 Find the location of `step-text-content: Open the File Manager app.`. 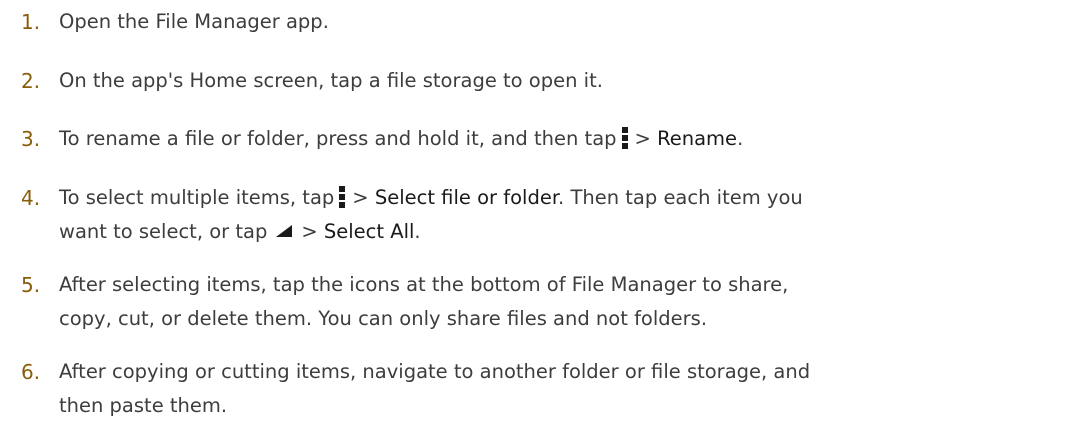

step-text-content: Open the File Manager app. is located at coordinates (194, 21).